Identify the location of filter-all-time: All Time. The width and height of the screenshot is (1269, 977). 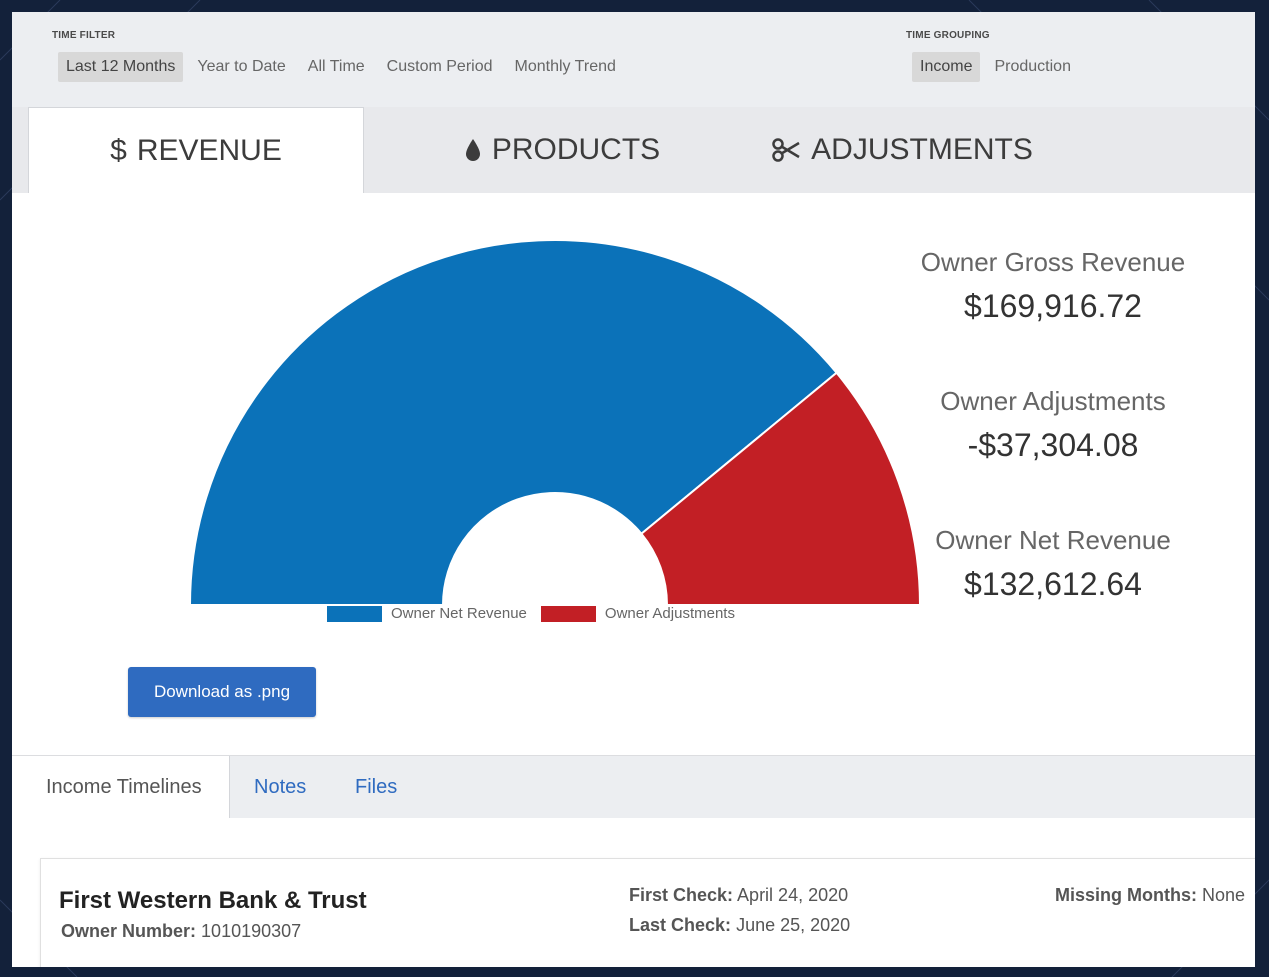
(336, 67).